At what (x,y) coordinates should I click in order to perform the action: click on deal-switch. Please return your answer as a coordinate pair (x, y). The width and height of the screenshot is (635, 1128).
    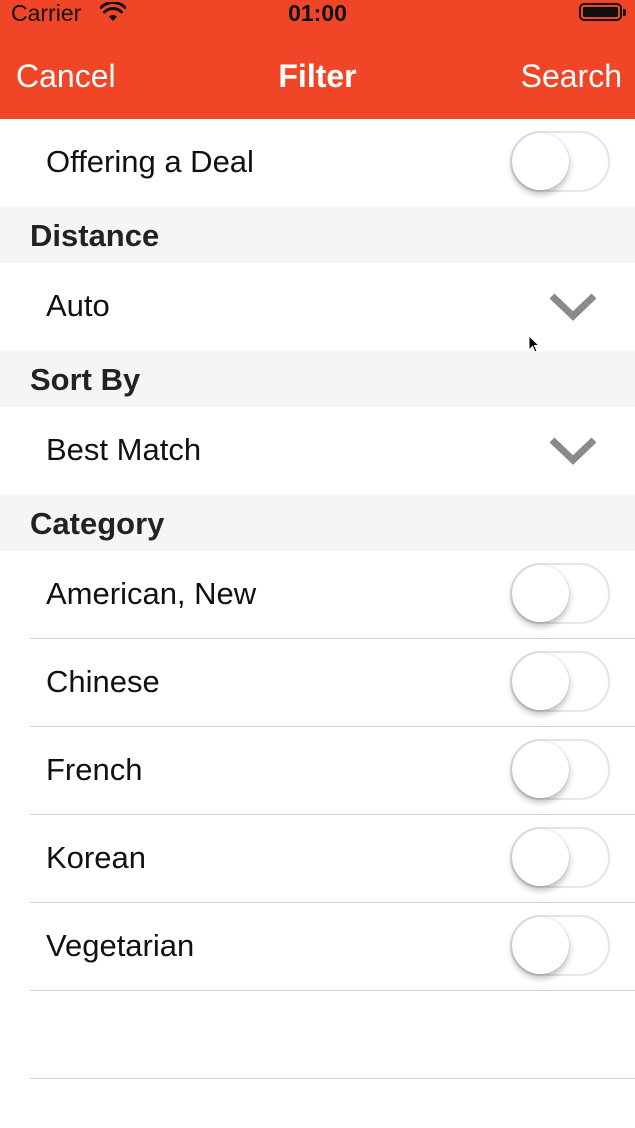
    Looking at the image, I should click on (560, 161).